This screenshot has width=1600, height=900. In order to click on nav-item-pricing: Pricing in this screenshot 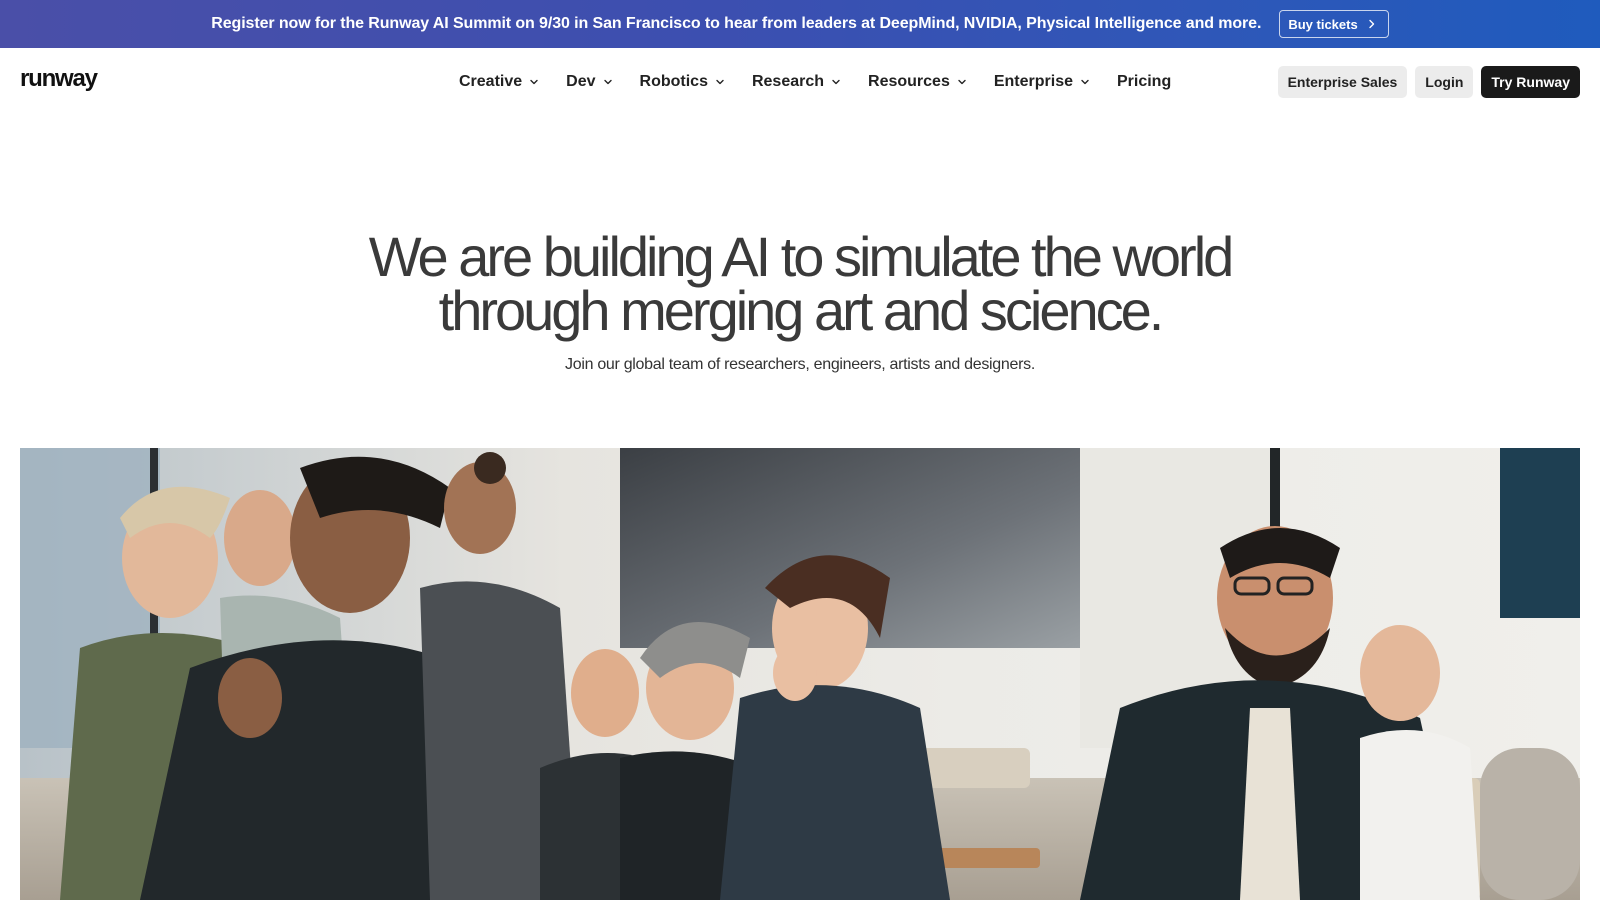, I will do `click(1144, 82)`.